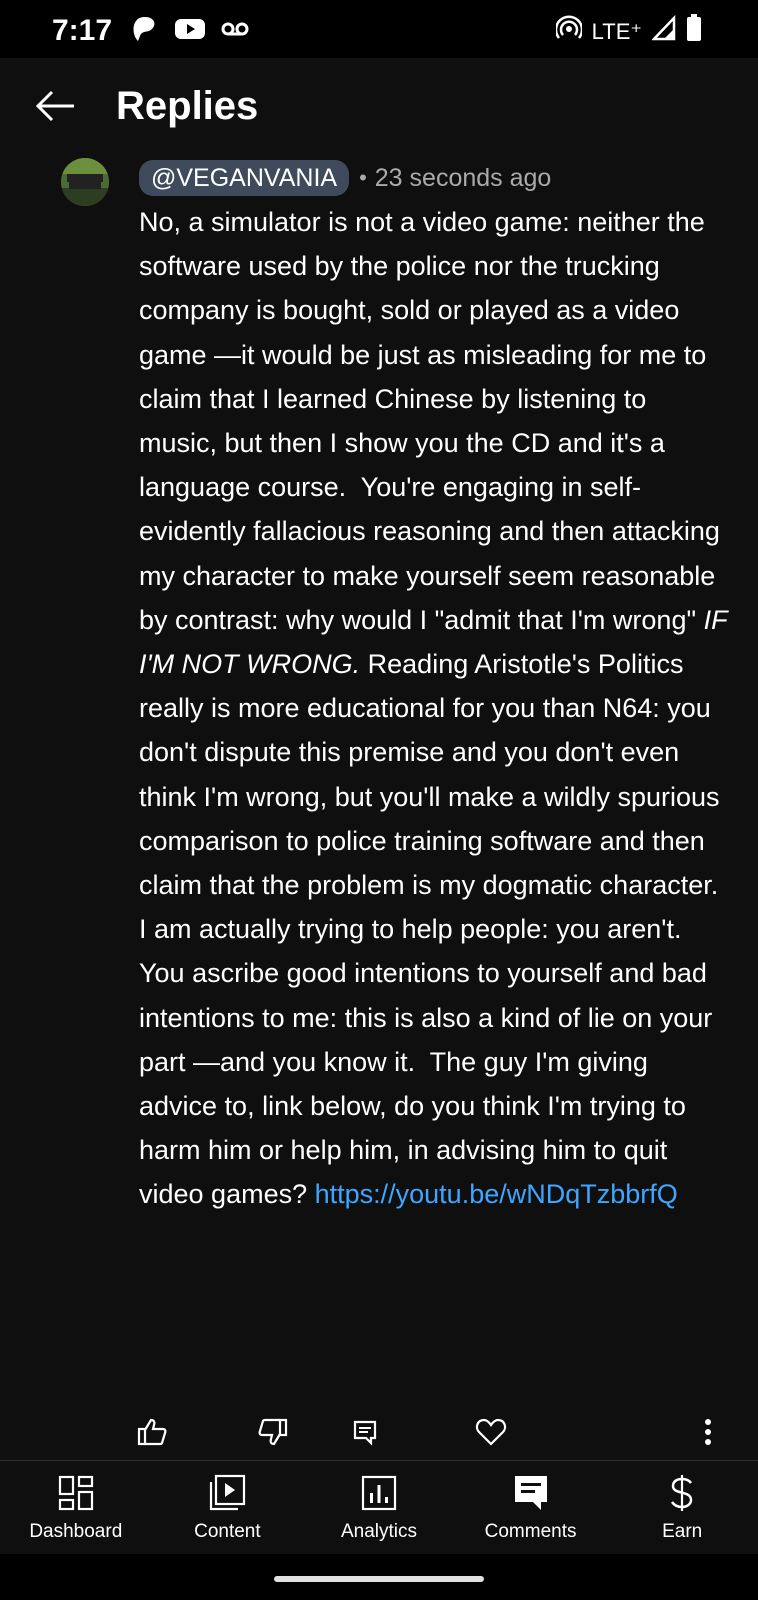  Describe the element at coordinates (496, 1194) in the screenshot. I see `comment-link: https://youtu.be/wNDqTzbbrfQ` at that location.